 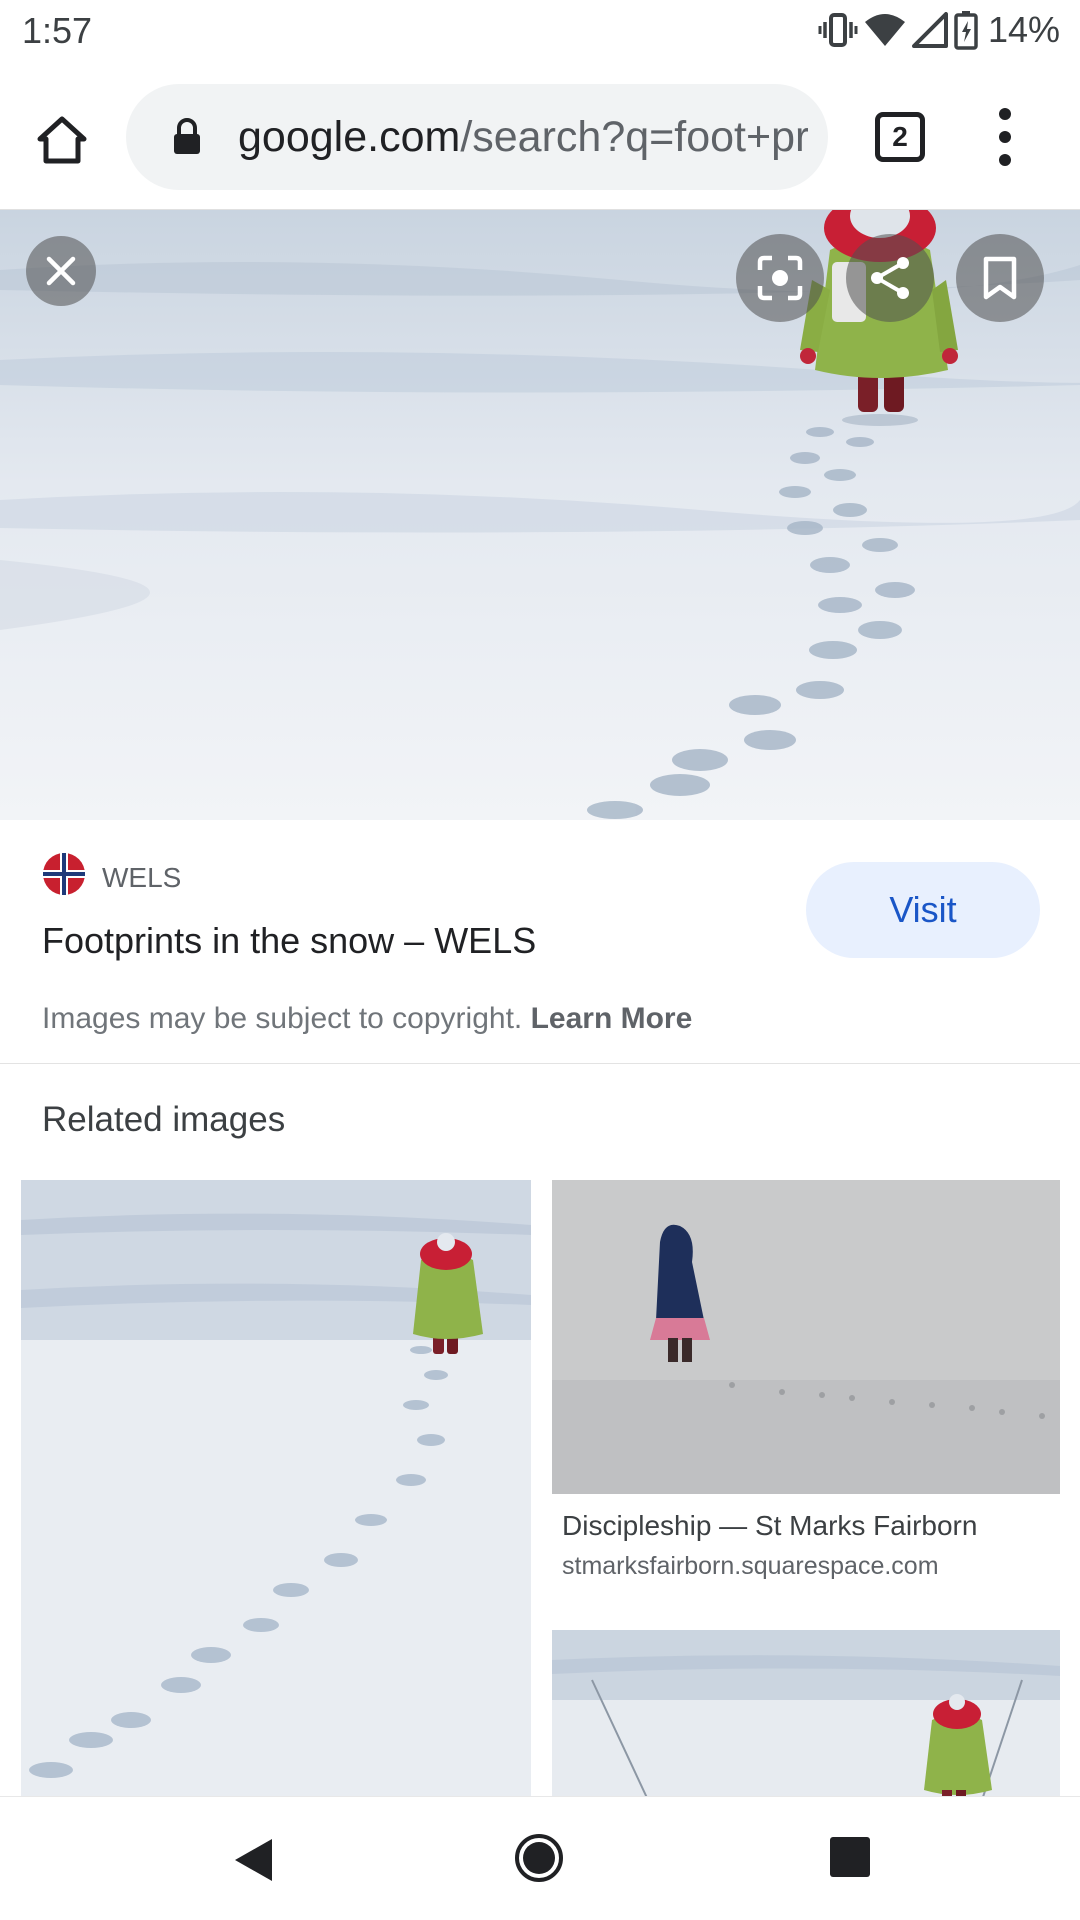 I want to click on save-button, so click(x=1000, y=278).